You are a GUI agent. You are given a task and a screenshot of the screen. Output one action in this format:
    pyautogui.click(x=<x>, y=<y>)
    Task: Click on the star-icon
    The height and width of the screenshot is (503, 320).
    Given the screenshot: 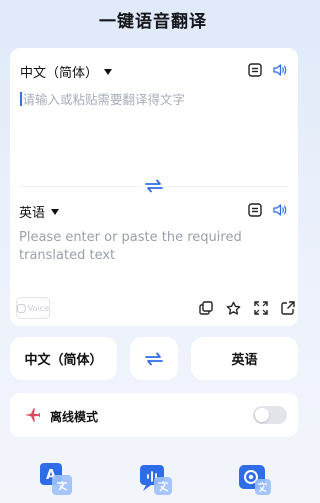 What is the action you would take?
    pyautogui.click(x=233, y=308)
    